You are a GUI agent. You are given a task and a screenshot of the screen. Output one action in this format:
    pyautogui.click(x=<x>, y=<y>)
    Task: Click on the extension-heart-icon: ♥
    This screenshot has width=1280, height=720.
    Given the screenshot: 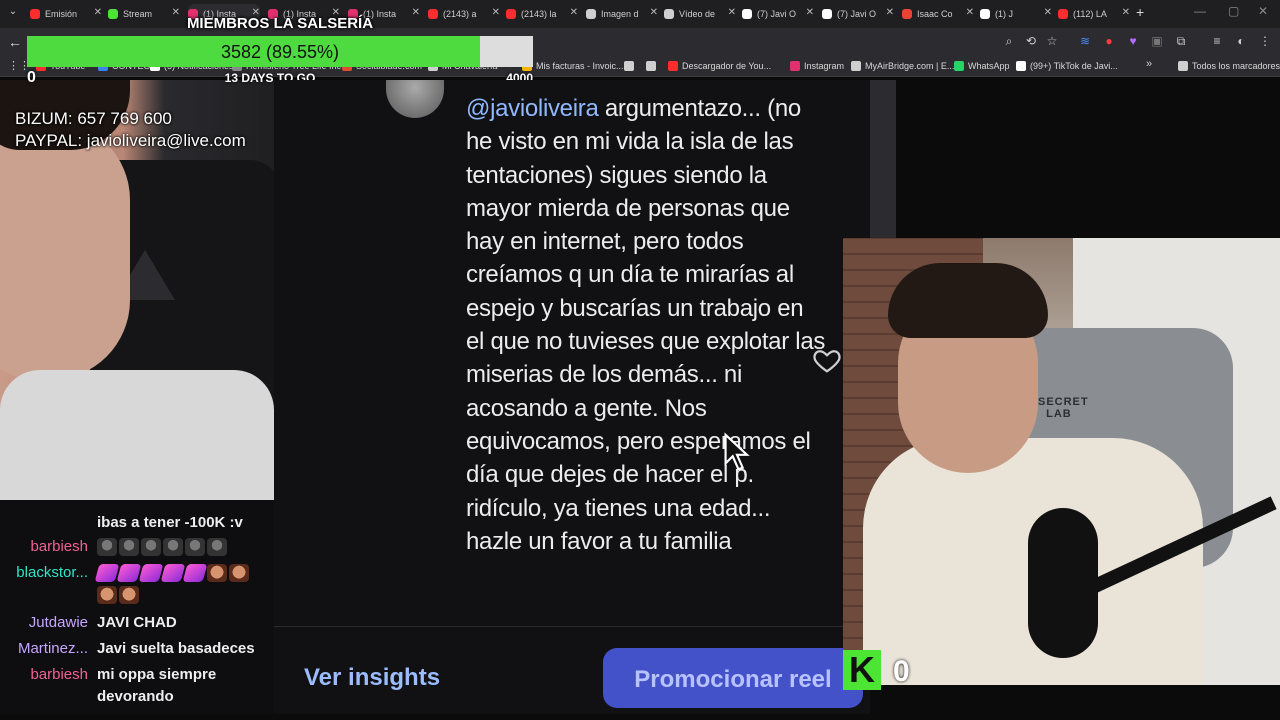 What is the action you would take?
    pyautogui.click(x=1133, y=41)
    